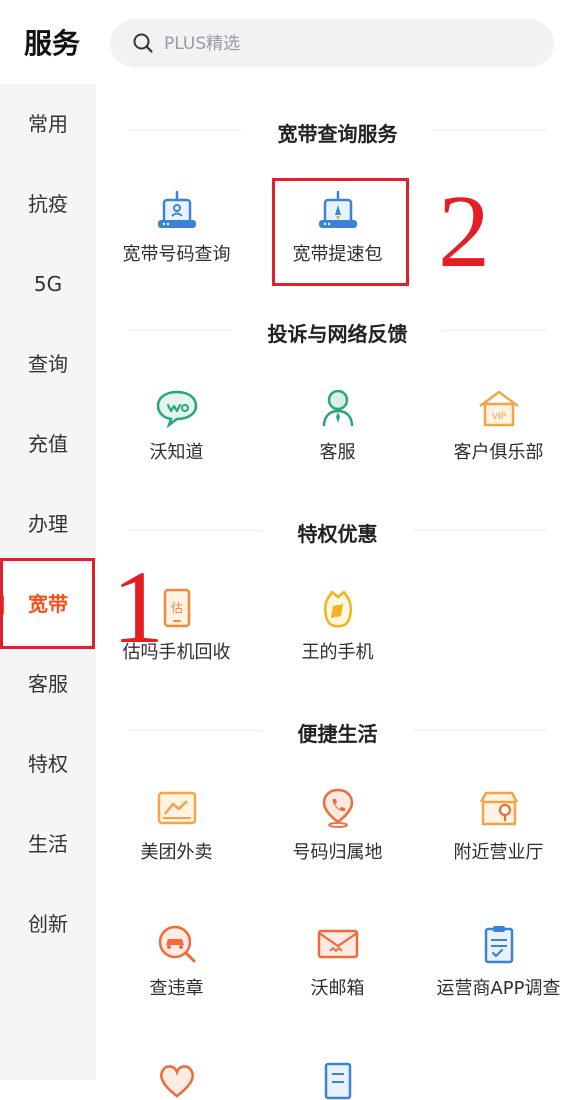 Image resolution: width=579 pixels, height=1100 pixels. I want to click on sidebar-item-recharge: 充值, so click(48, 444).